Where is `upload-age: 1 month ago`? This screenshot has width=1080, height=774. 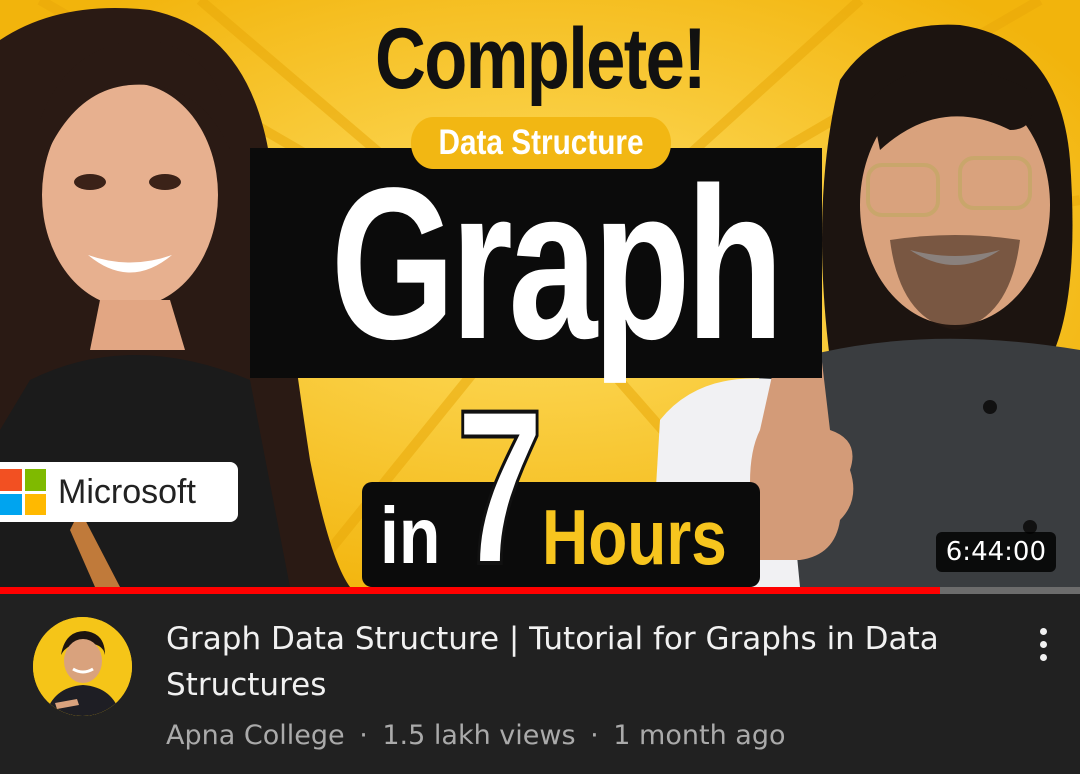
upload-age: 1 month ago is located at coordinates (699, 735).